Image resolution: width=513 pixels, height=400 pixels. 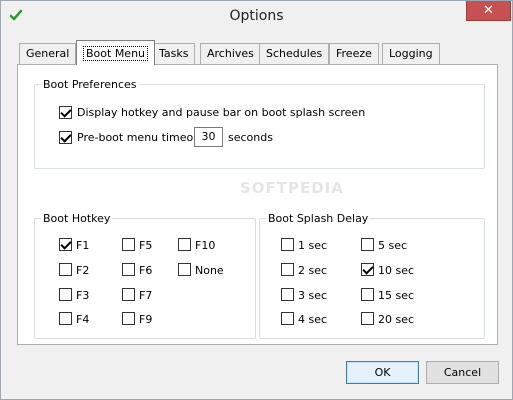 I want to click on tab-tasks: Tasks, so click(x=174, y=53).